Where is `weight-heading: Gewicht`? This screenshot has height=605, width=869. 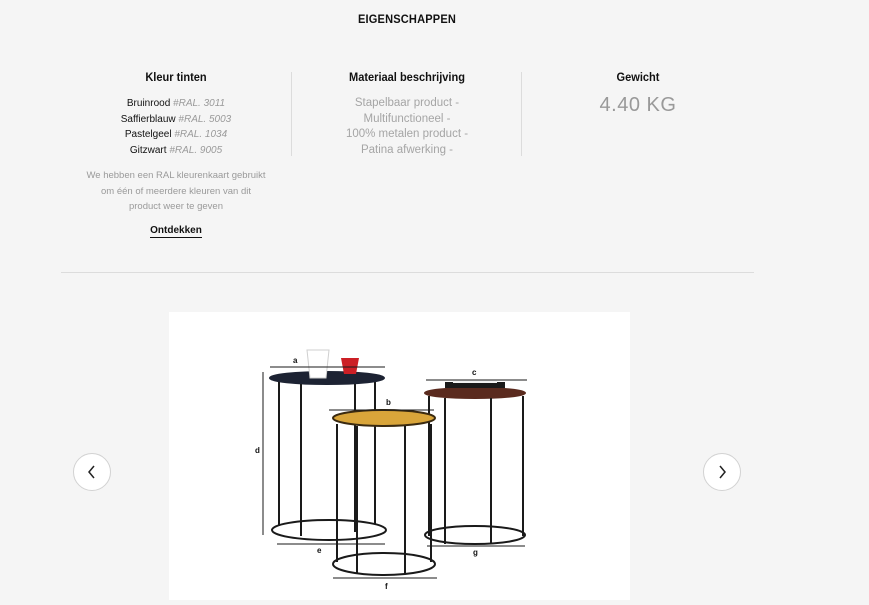
weight-heading: Gewicht is located at coordinates (638, 77).